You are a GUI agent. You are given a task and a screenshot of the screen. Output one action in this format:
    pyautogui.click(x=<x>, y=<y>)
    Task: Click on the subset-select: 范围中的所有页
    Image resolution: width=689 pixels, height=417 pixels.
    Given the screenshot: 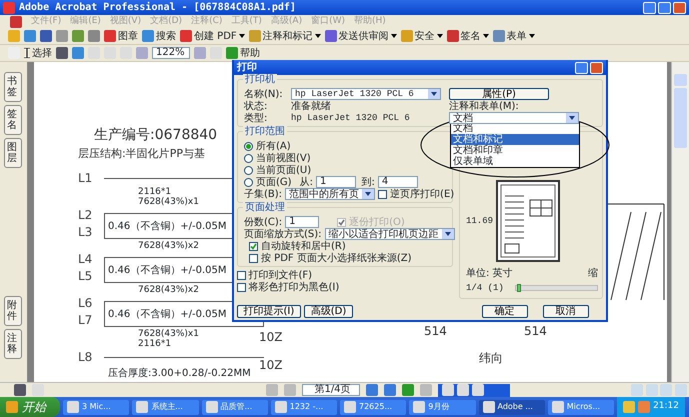 What is the action you would take?
    pyautogui.click(x=330, y=194)
    